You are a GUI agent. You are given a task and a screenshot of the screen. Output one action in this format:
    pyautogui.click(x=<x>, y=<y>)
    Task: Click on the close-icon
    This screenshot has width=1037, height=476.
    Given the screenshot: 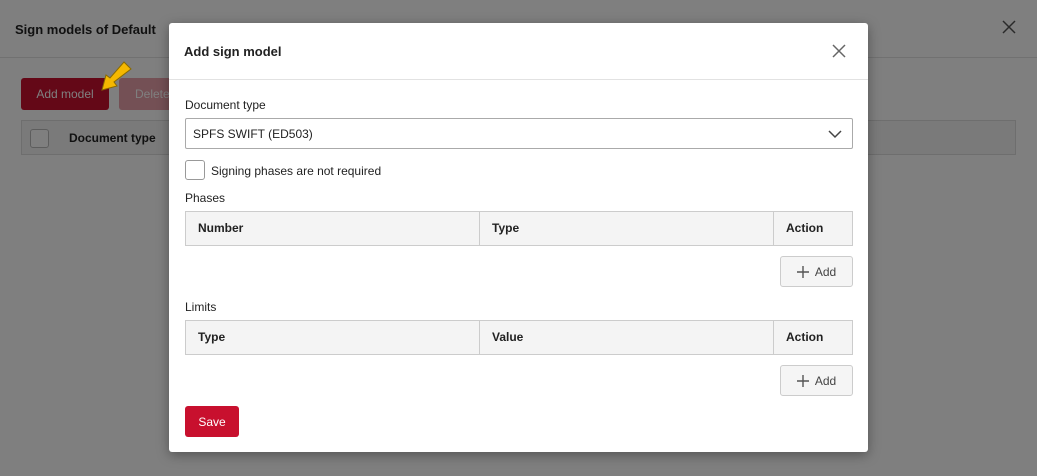 What is the action you would take?
    pyautogui.click(x=839, y=51)
    